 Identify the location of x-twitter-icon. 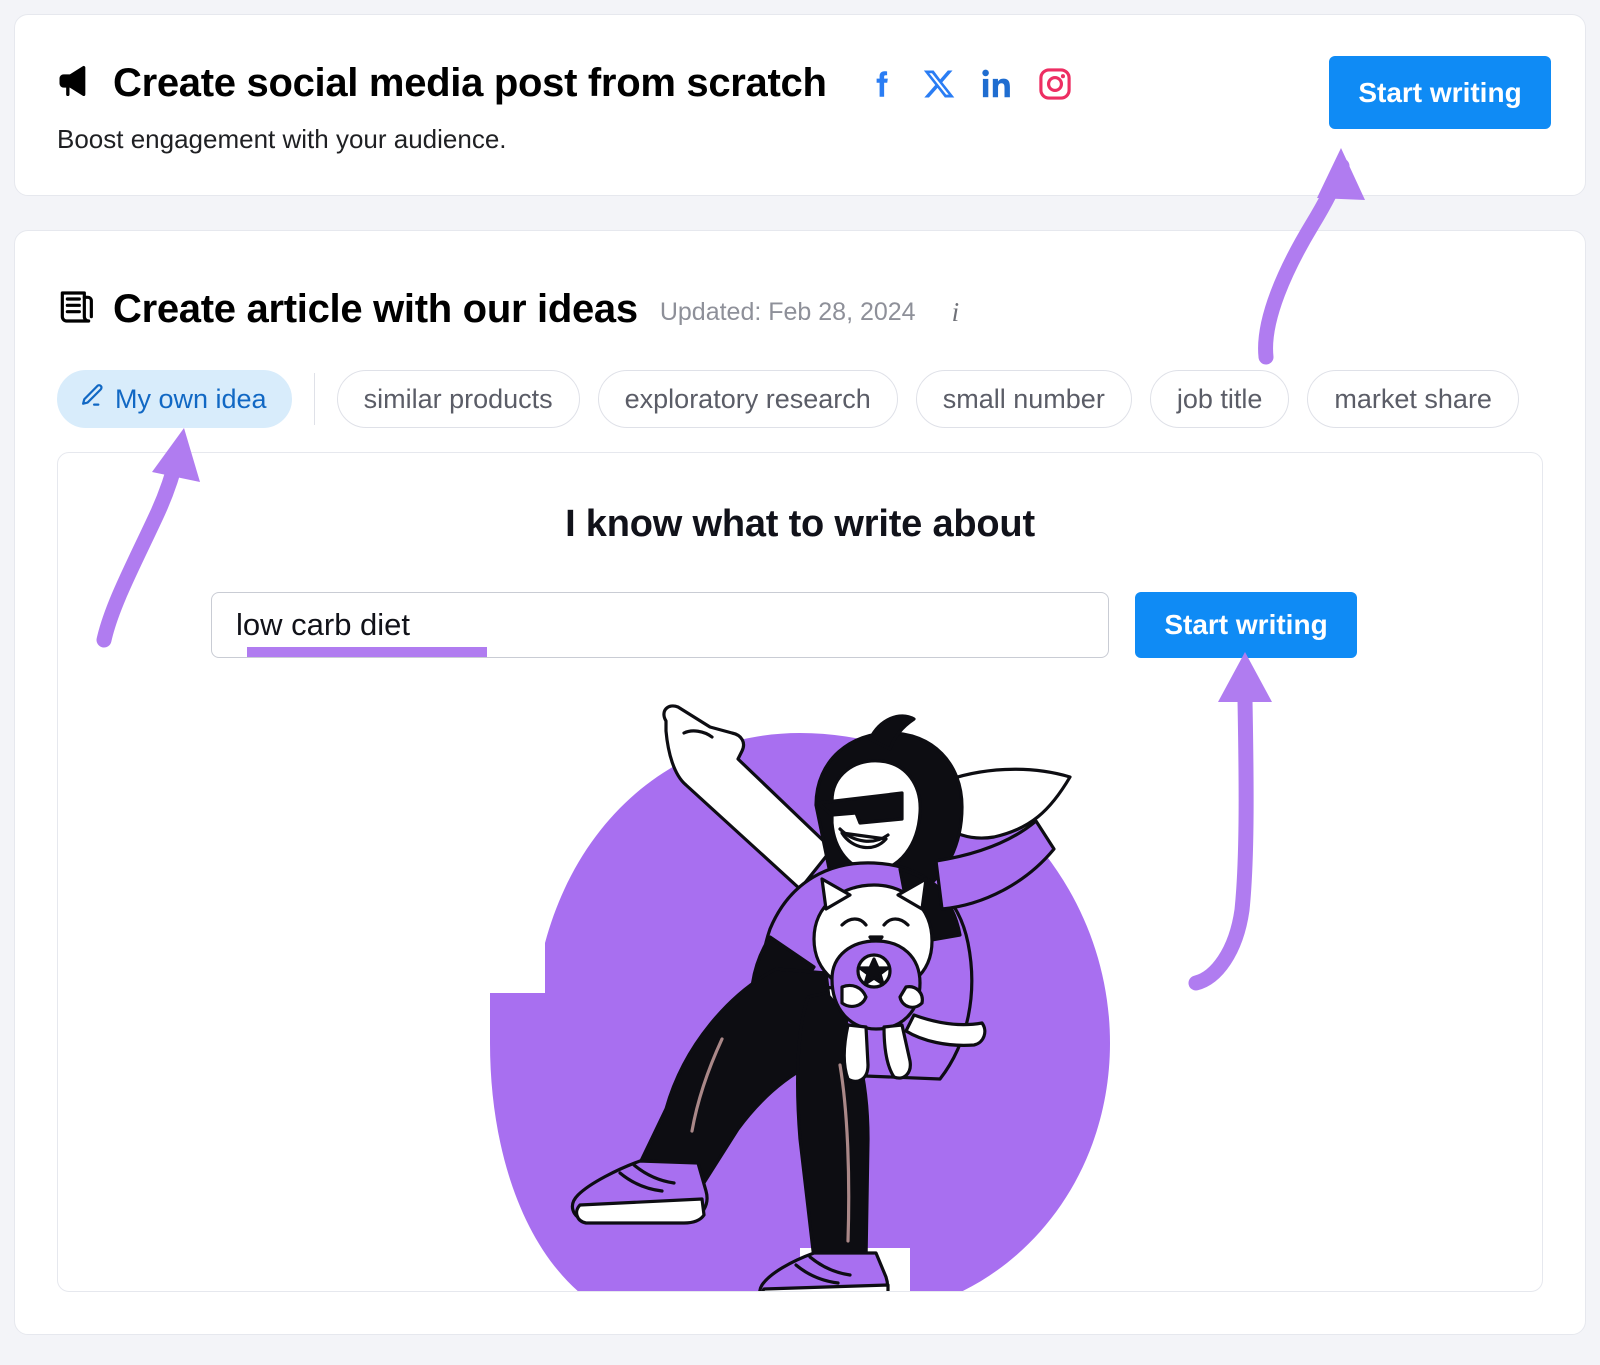
(939, 84).